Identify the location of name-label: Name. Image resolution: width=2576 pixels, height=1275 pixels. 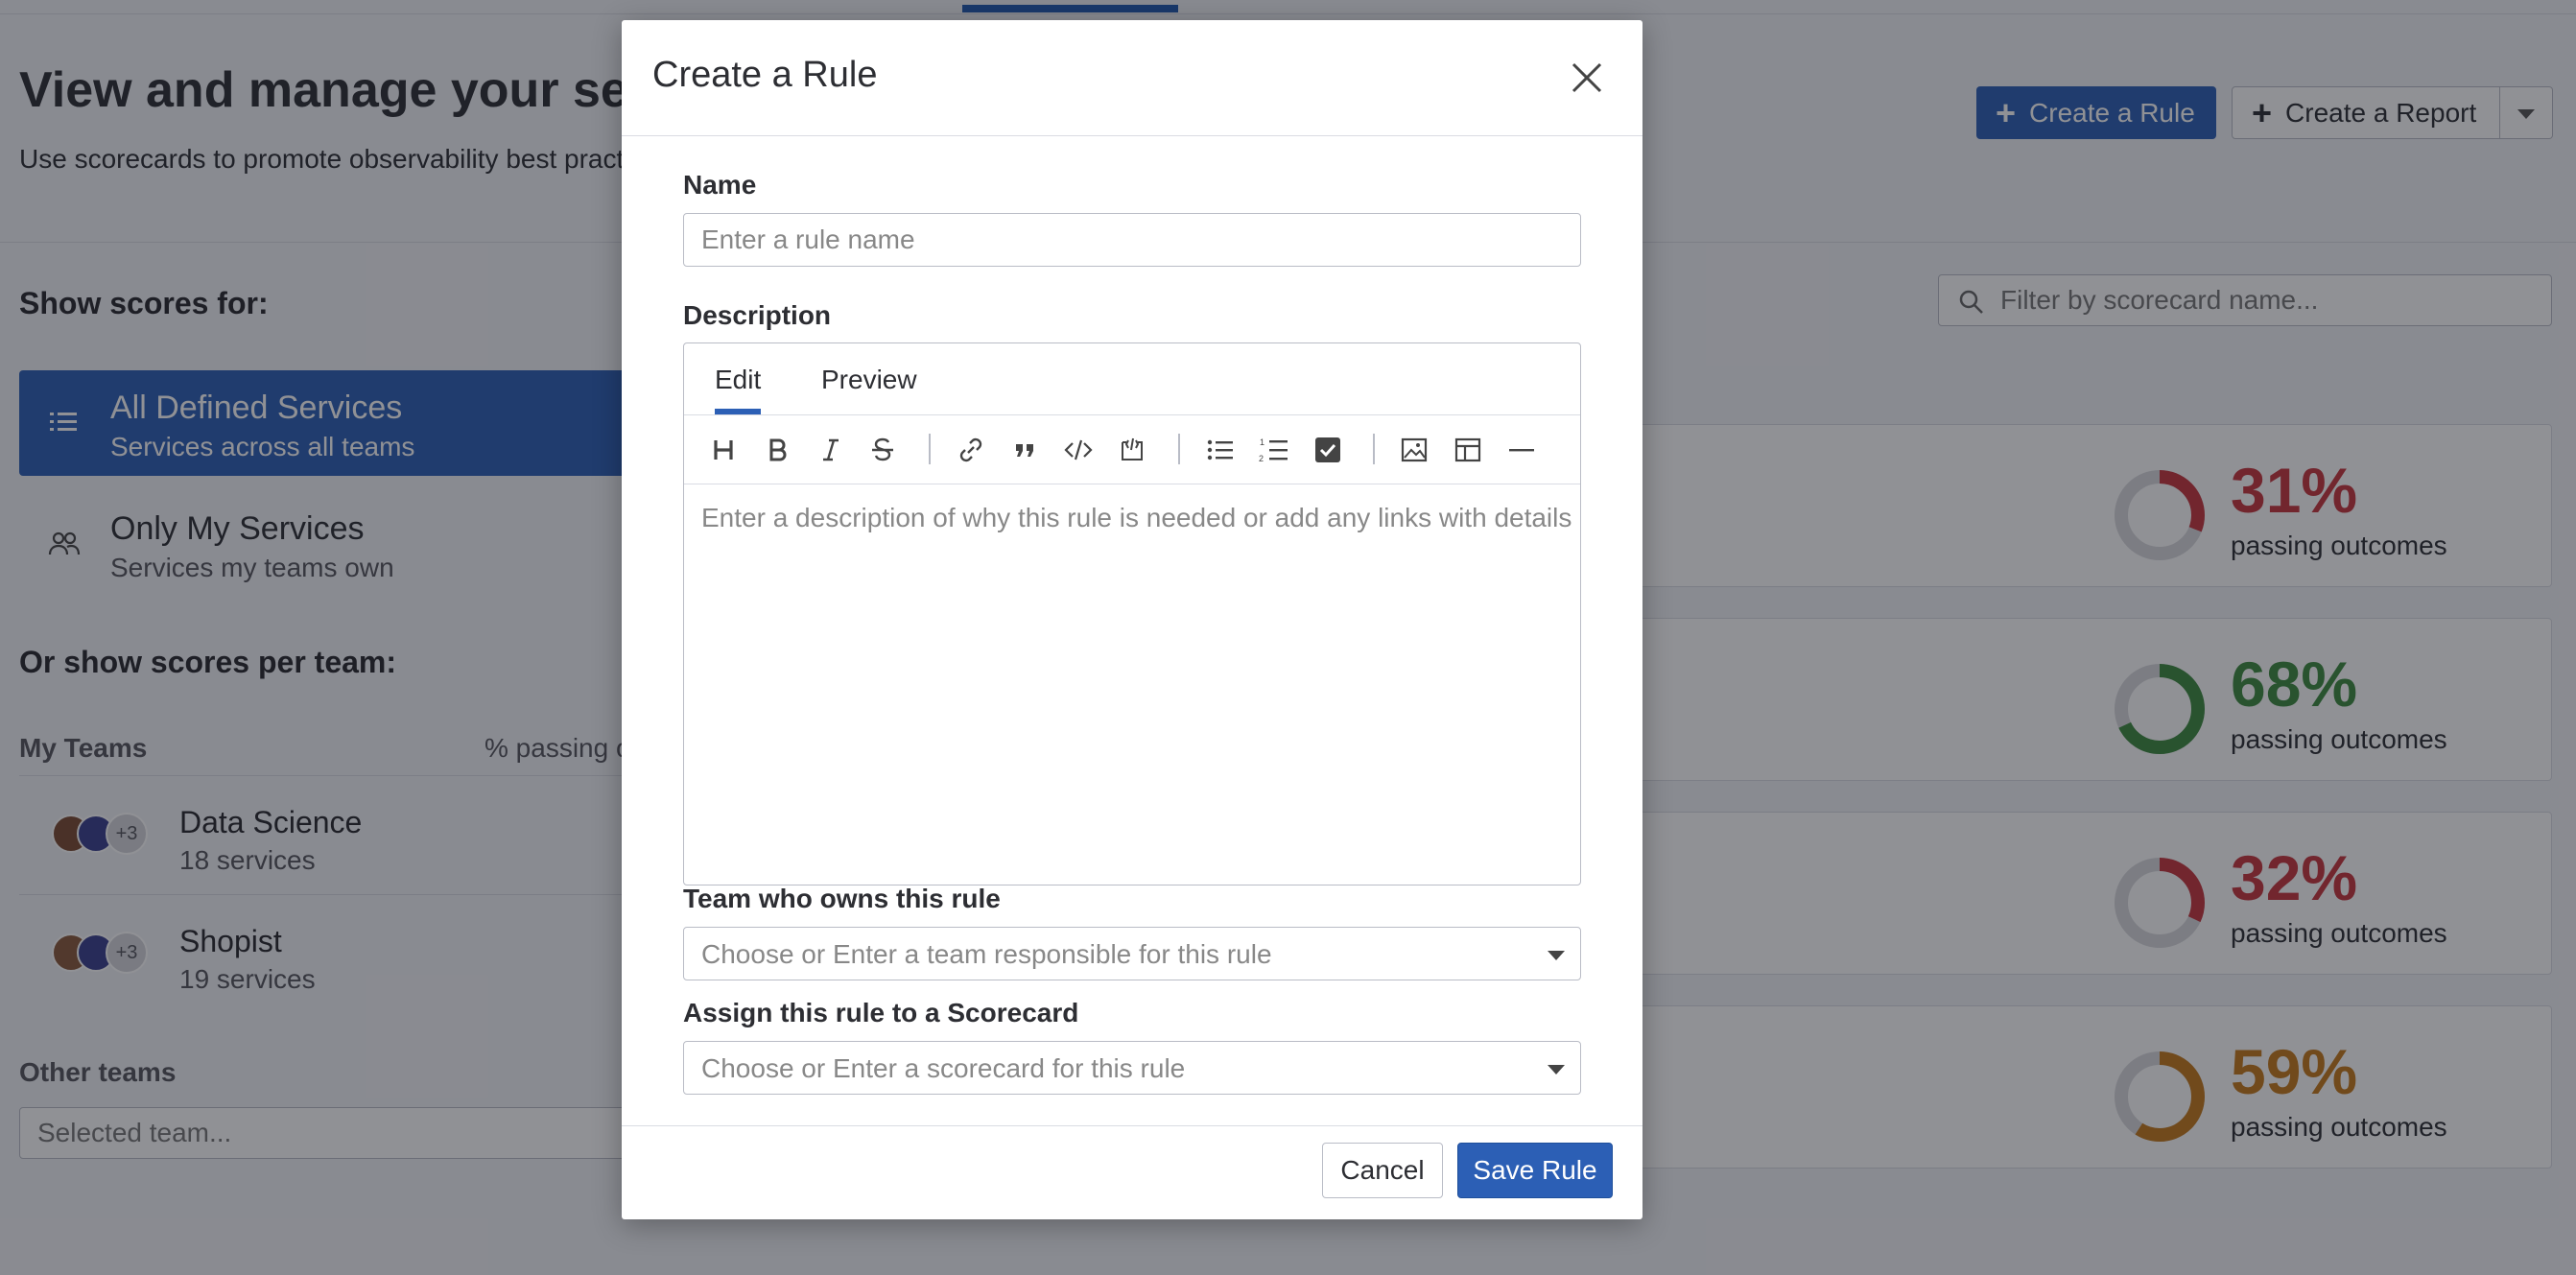
(720, 185).